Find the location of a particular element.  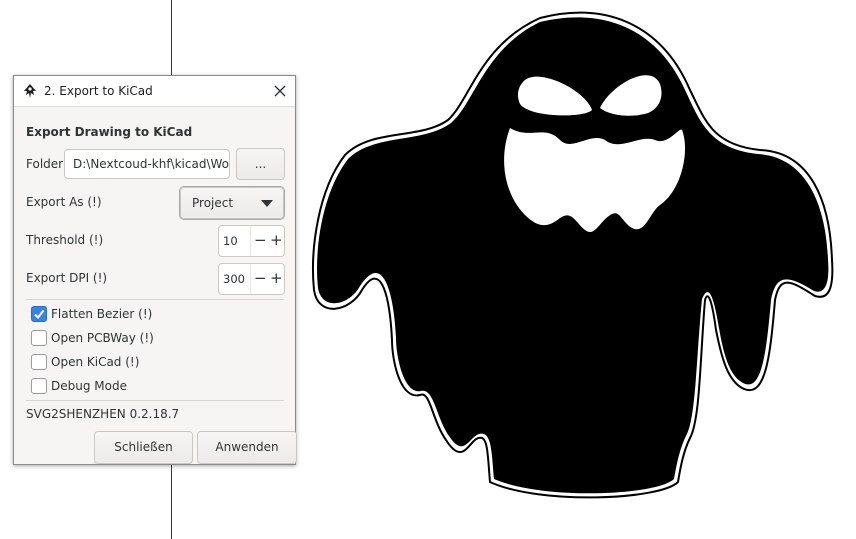

export-dpi-label: Export DPI (!) is located at coordinates (67, 278).